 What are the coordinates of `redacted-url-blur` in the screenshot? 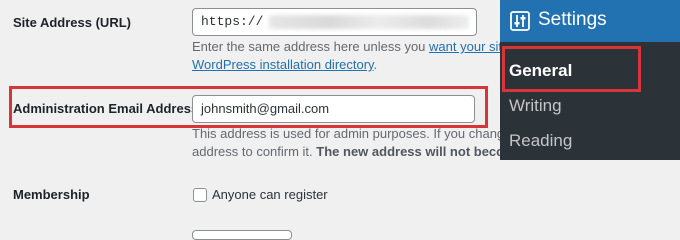 It's located at (369, 21).